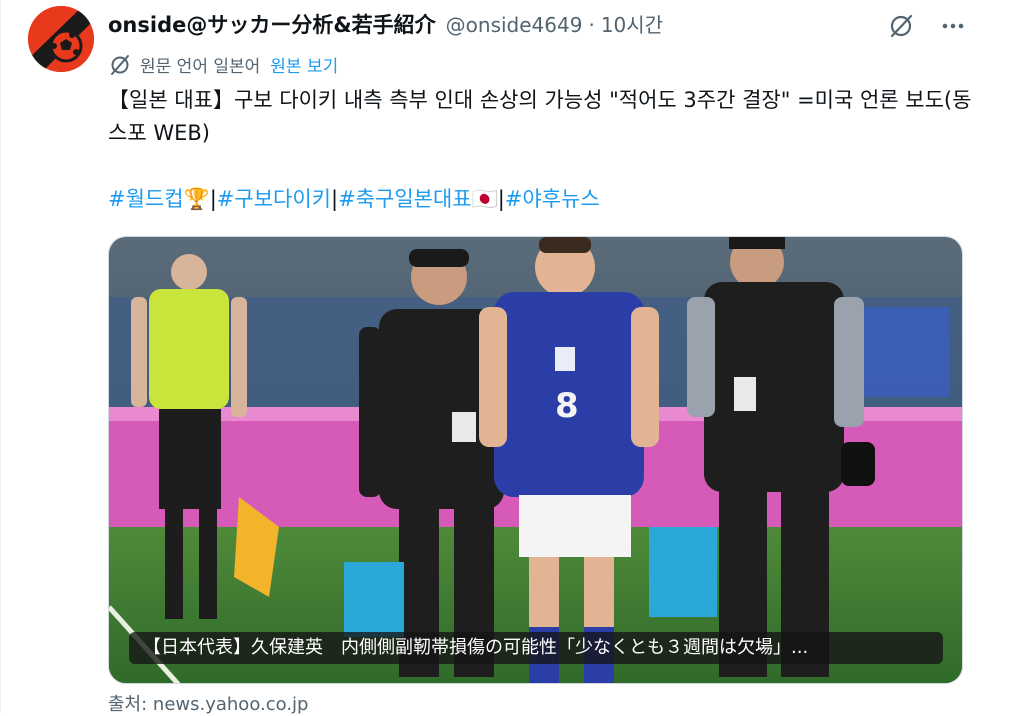 The width and height of the screenshot is (1015, 716). I want to click on tweet-header: onside@サッカー分析&若手紹介 @onside4649 · 10시간, so click(385, 24).